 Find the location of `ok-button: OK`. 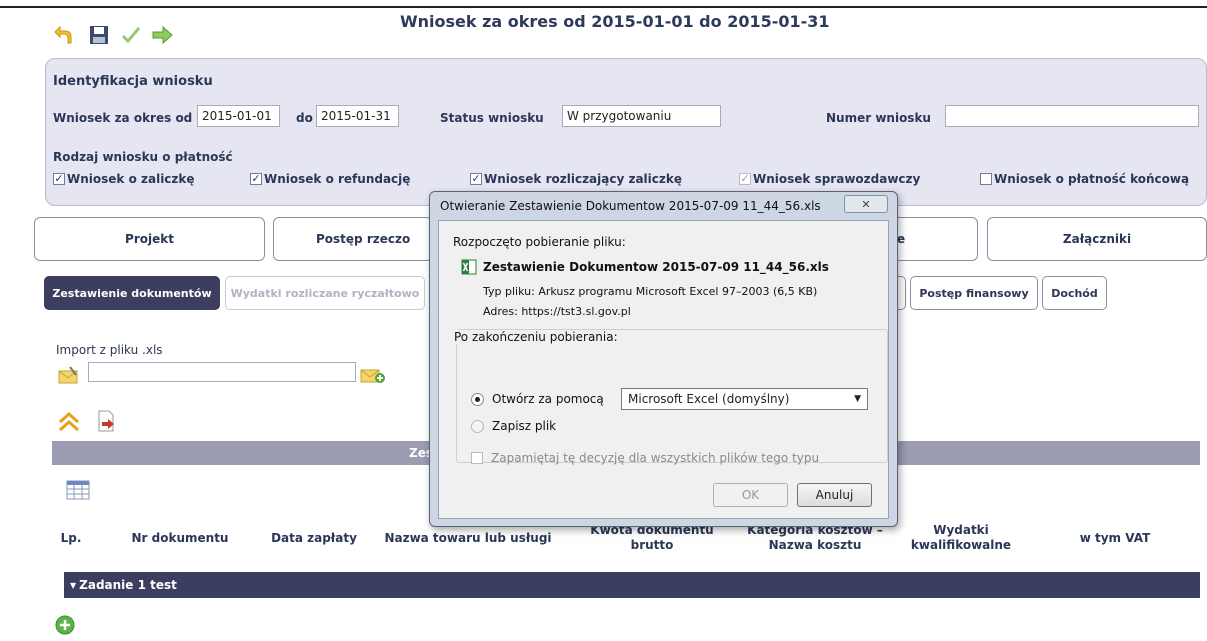

ok-button: OK is located at coordinates (750, 495).